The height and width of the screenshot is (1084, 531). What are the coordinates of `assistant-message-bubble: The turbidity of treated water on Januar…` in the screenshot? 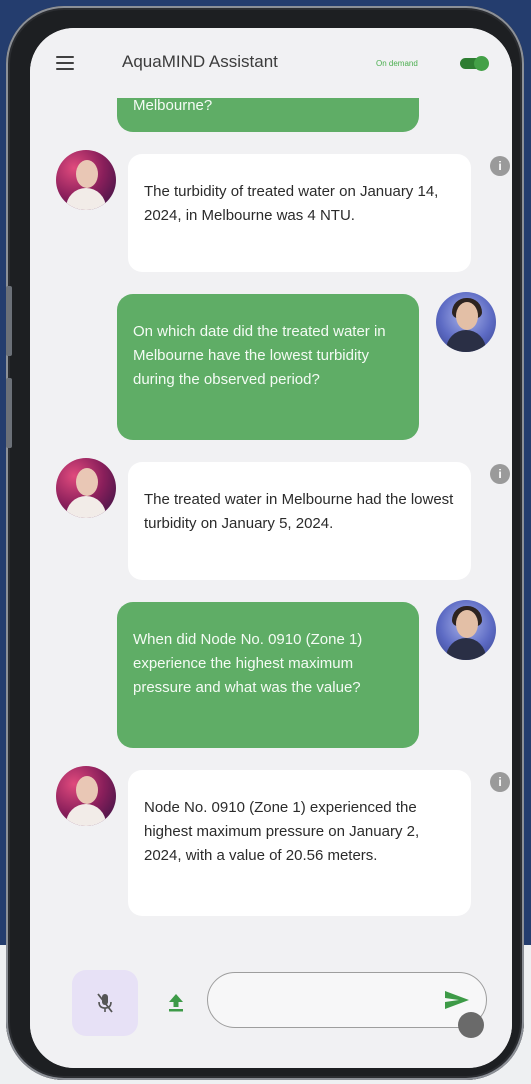 It's located at (299, 213).